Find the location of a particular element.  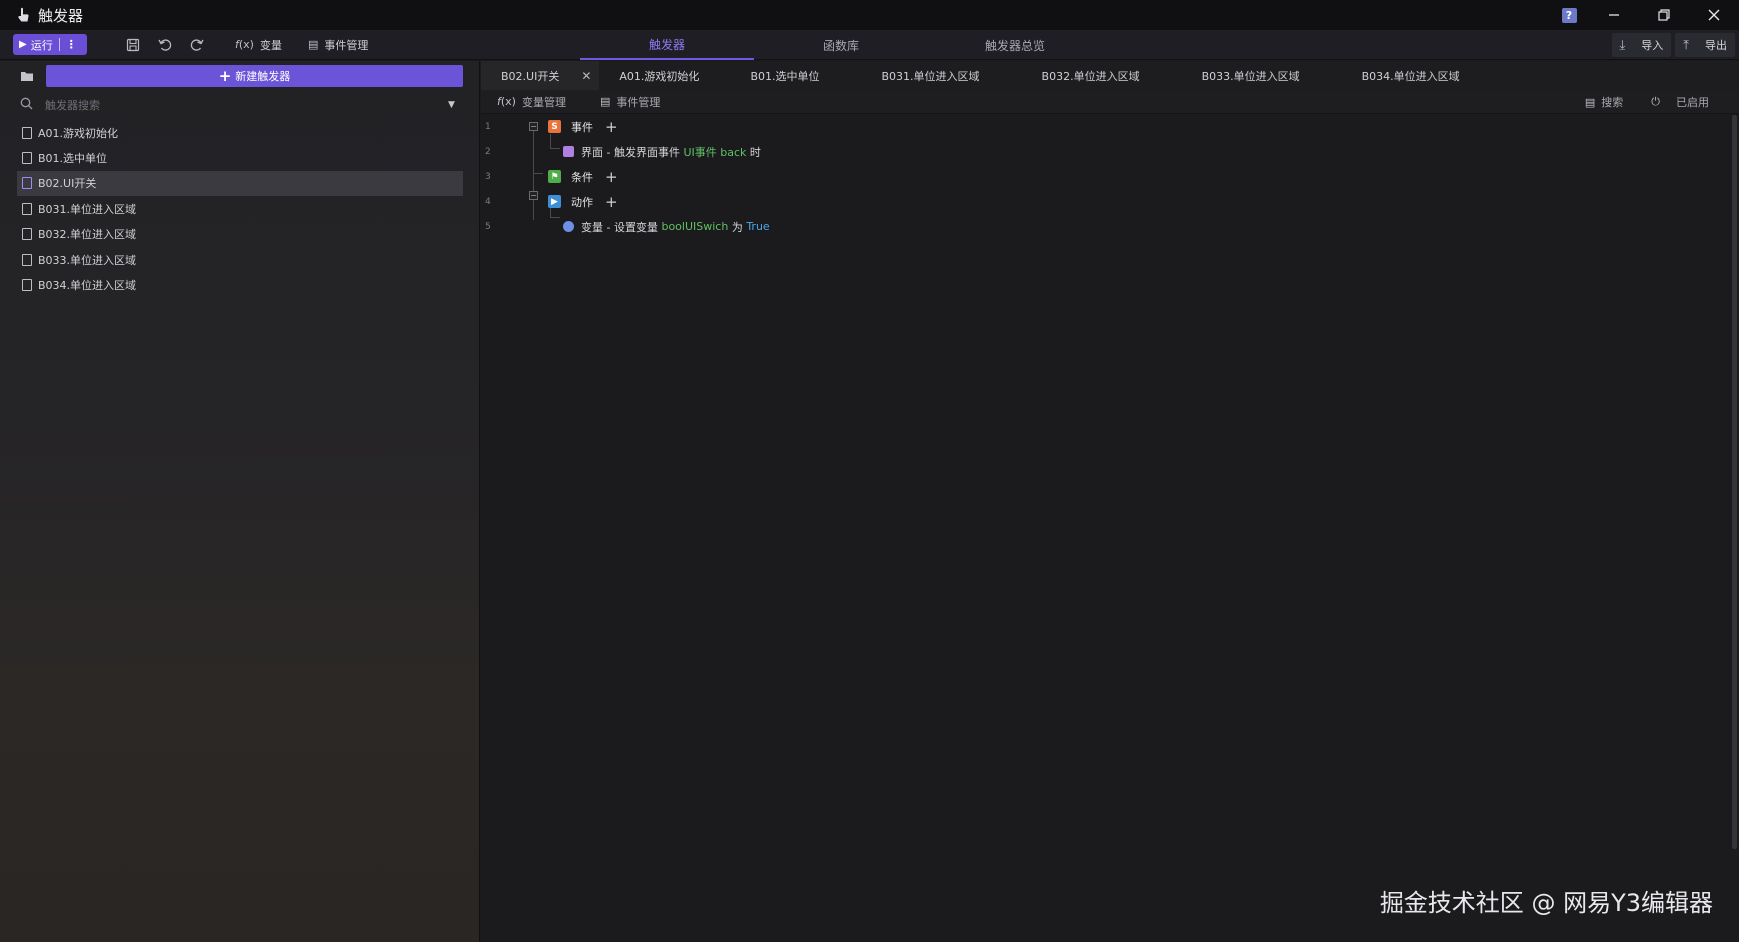

power-icon: ⏻ is located at coordinates (1655, 101).